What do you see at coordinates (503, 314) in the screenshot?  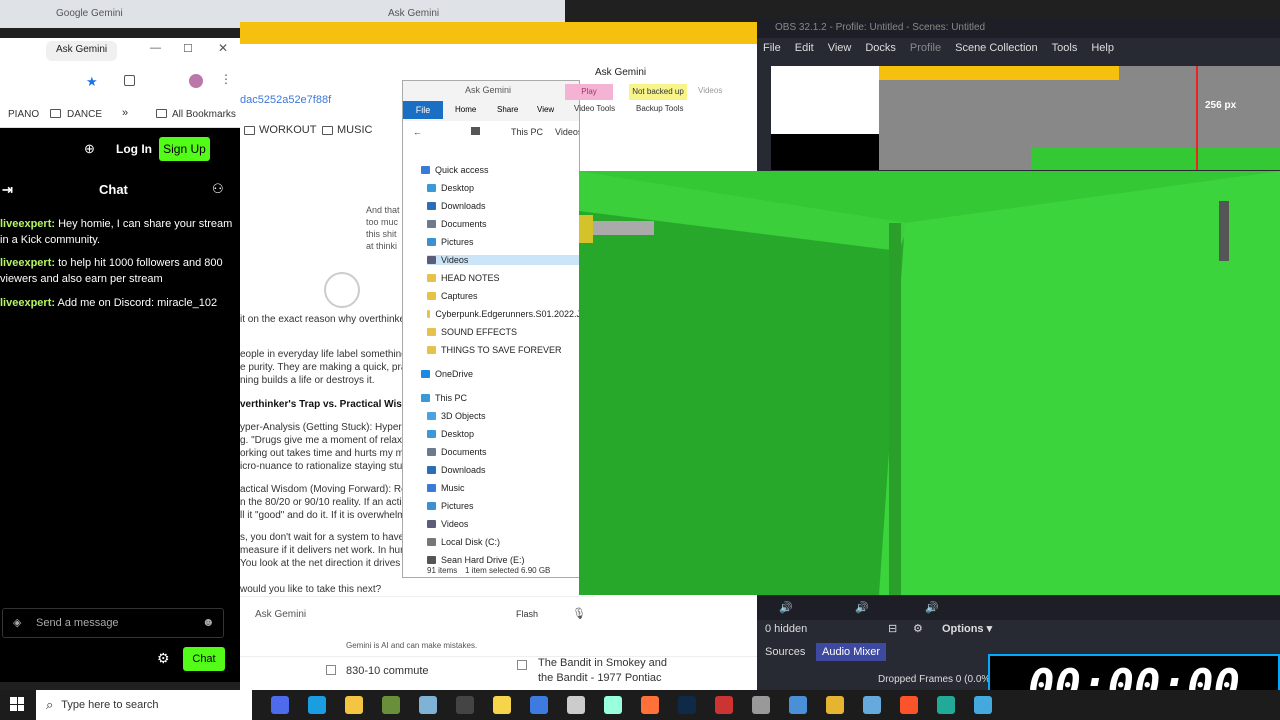 I see `nav-item: Cyberpunk.Edgerunners.S01.2022.J` at bounding box center [503, 314].